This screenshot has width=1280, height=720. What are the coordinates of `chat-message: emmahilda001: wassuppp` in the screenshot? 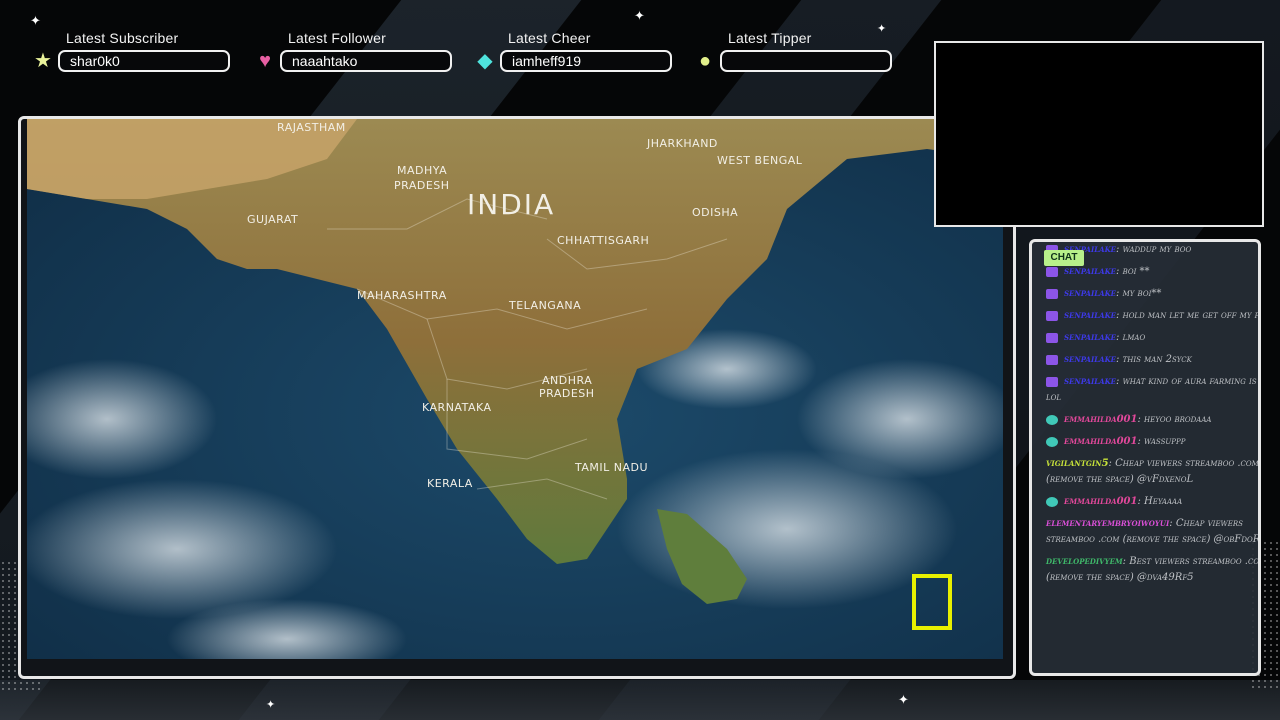 It's located at (1152, 442).